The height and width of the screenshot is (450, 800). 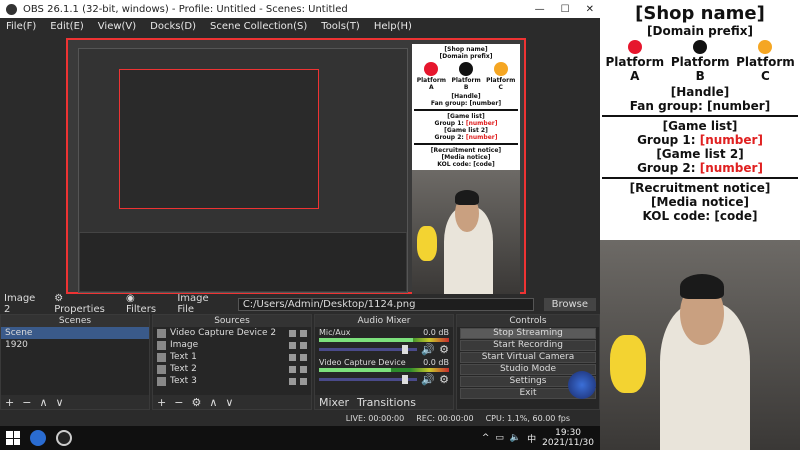 I want to click on add-scene-button: +, so click(x=9, y=402).